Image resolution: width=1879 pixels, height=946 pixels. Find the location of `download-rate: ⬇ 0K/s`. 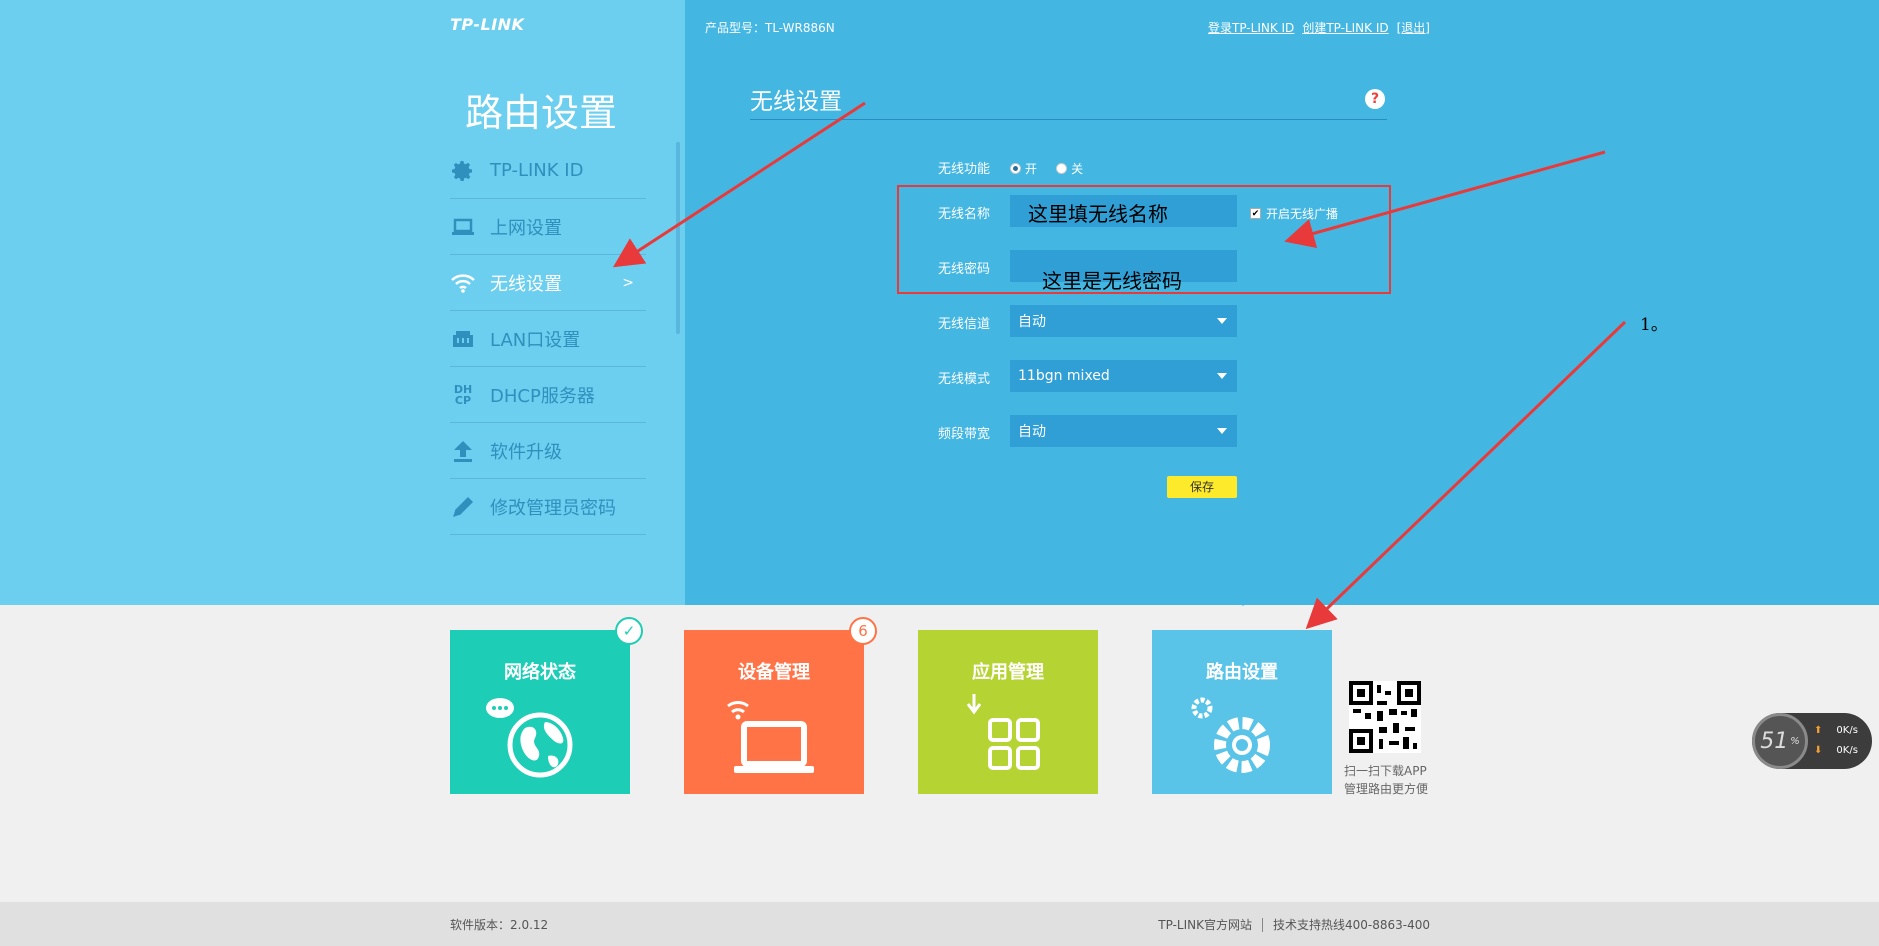

download-rate: ⬇ 0K/s is located at coordinates (1836, 750).